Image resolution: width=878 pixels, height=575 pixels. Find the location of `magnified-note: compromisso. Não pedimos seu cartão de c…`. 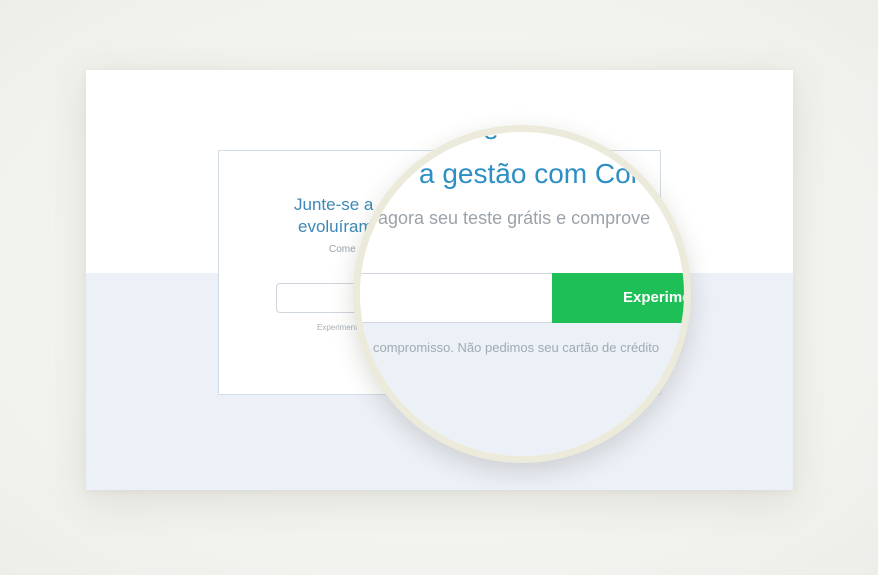

magnified-note: compromisso. Não pedimos seu cartão de c… is located at coordinates (516, 347).